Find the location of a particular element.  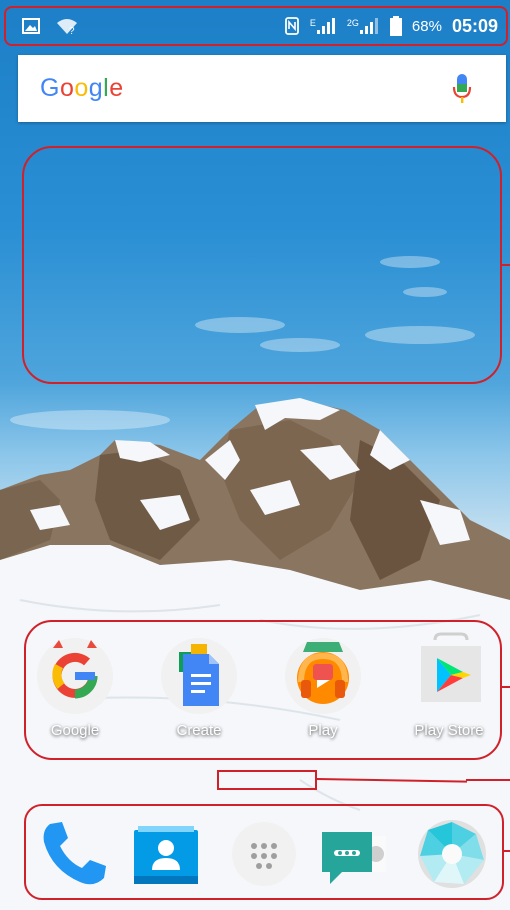

app-google: Google is located at coordinates (75, 685).